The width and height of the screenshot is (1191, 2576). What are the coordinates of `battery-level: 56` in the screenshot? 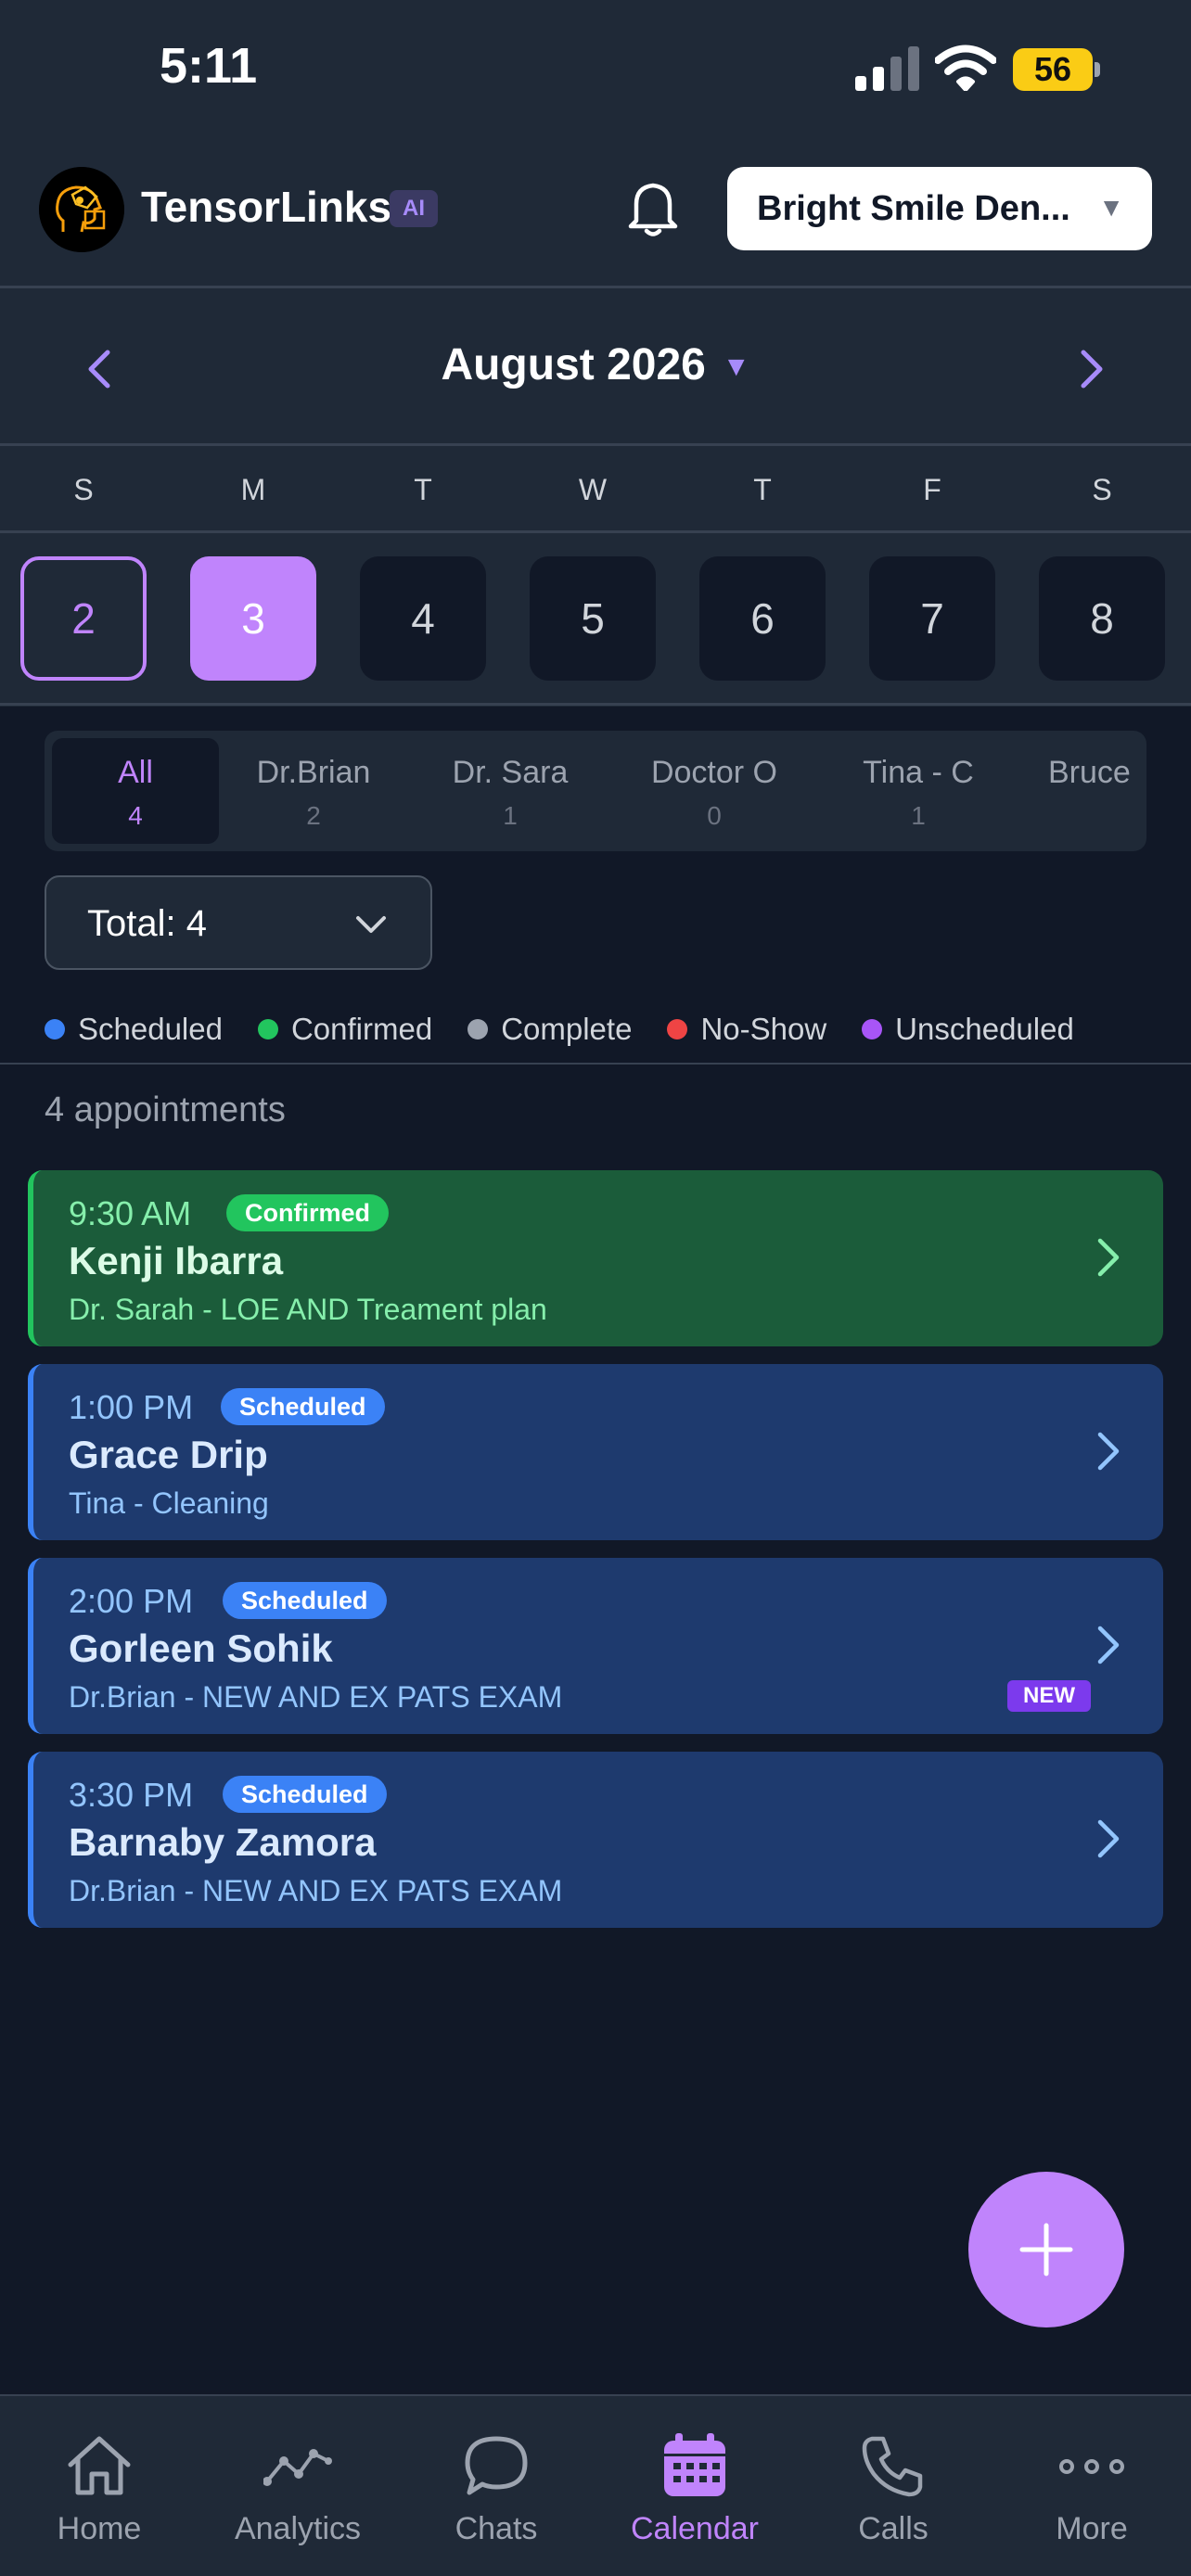 It's located at (1052, 69).